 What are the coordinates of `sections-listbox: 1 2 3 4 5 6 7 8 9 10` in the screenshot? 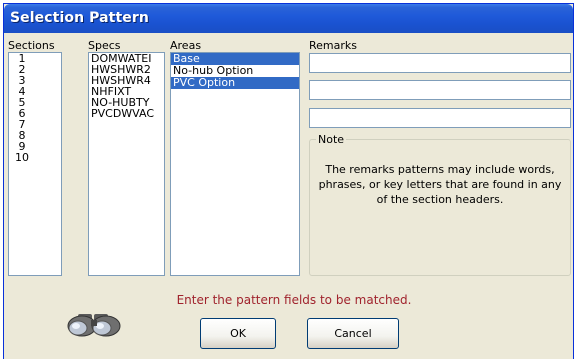 It's located at (35, 164).